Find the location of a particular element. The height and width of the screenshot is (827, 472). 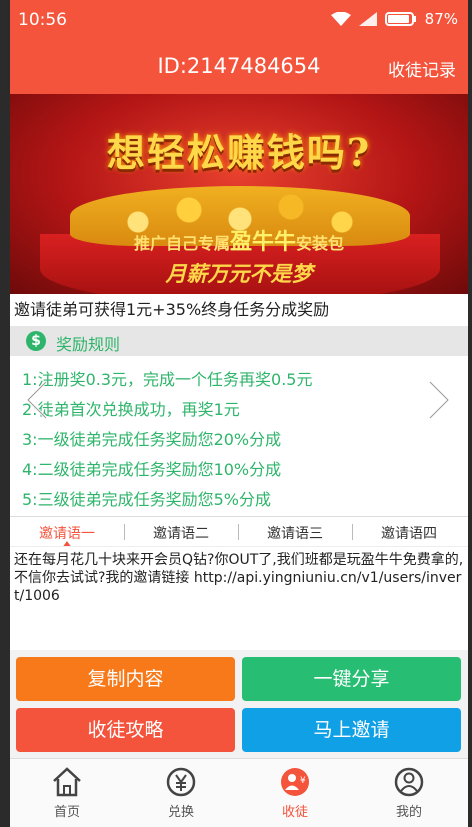

tabbar-label: 兑换 is located at coordinates (180, 812).